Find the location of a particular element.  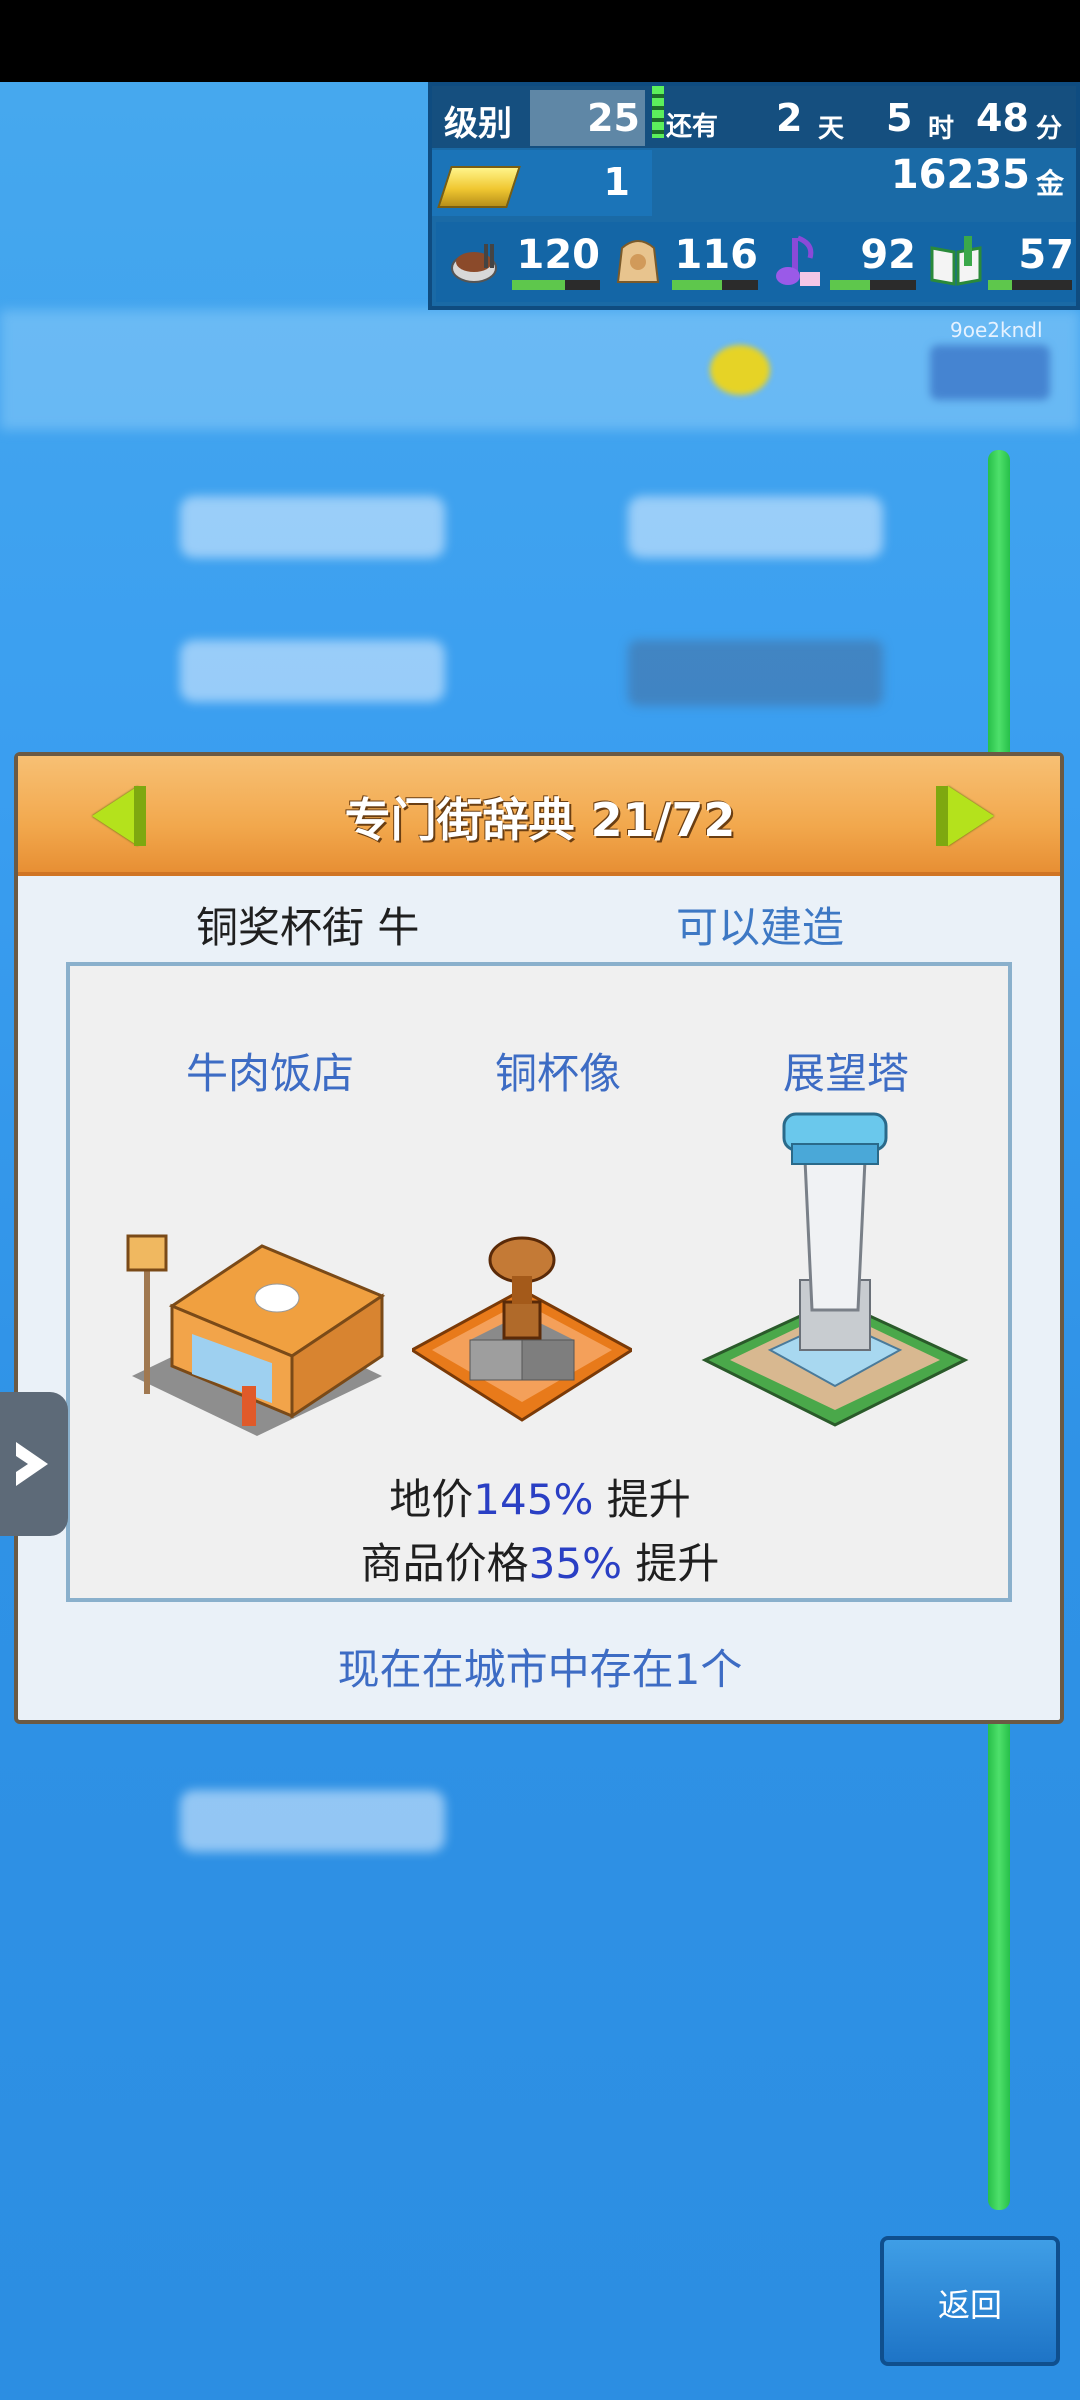

goods-price-effect: 商品价格35% 提升 is located at coordinates (540, 1560).